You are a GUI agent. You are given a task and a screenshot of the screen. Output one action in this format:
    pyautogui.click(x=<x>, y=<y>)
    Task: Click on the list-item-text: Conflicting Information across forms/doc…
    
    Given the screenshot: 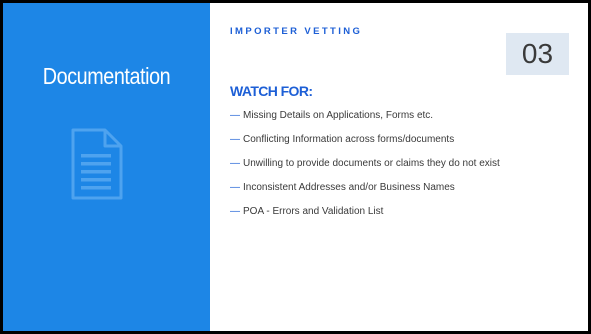 What is the action you would take?
    pyautogui.click(x=349, y=139)
    